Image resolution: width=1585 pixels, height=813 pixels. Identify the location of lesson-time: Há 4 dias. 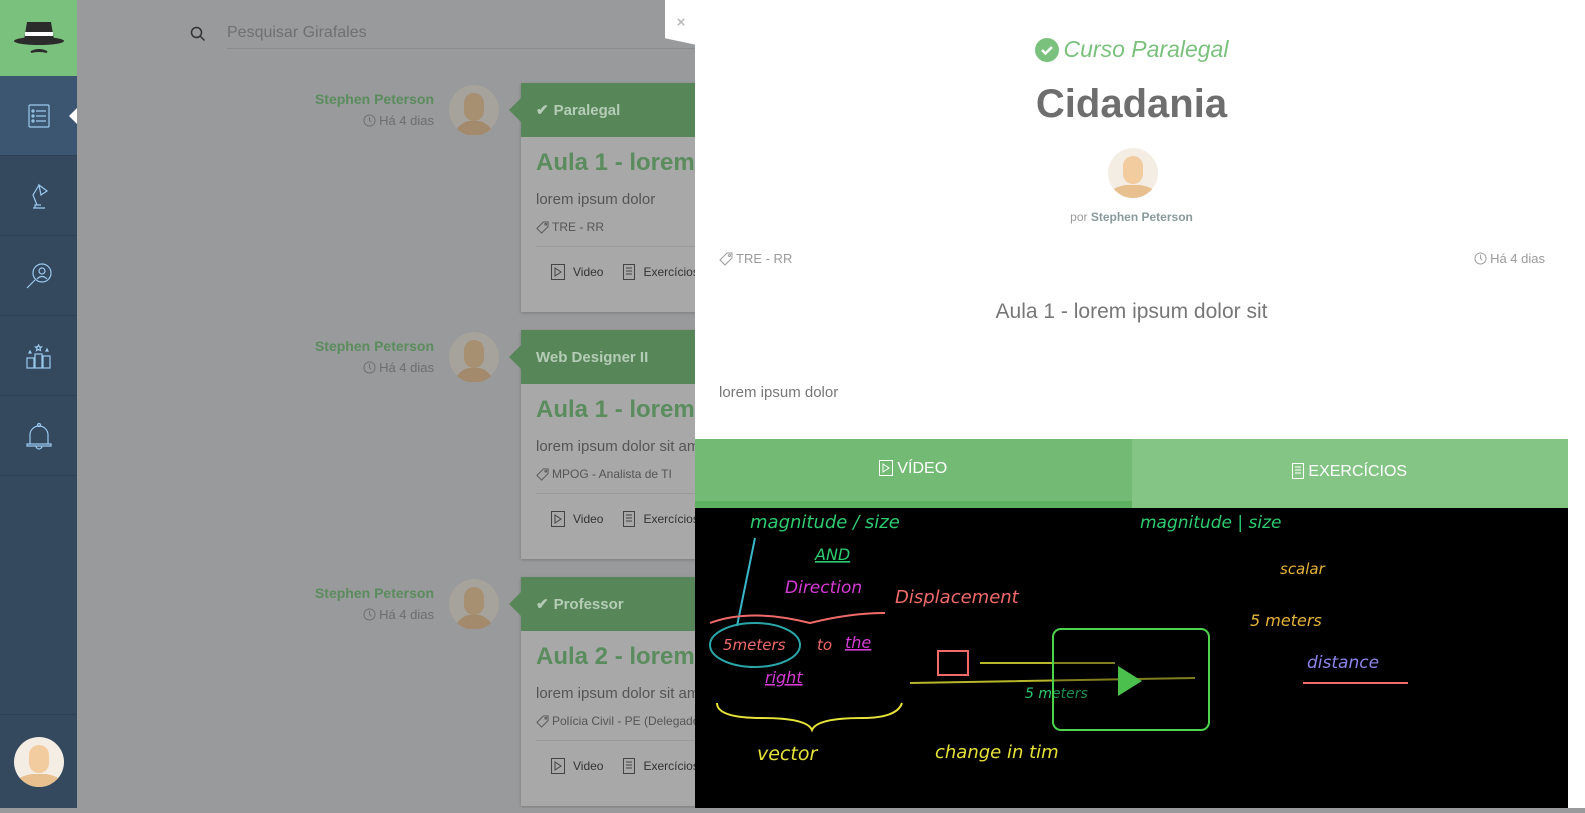
(1509, 258).